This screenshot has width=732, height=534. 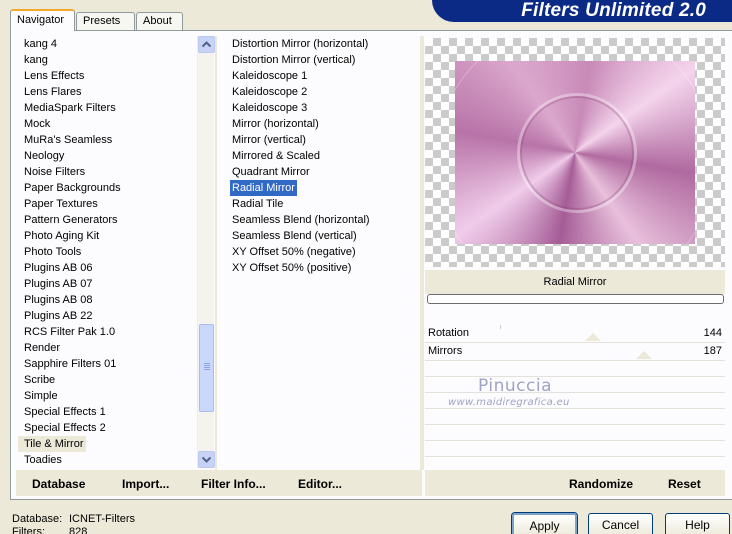 What do you see at coordinates (575, 352) in the screenshot?
I see `param-mirrors: Mirrors 187` at bounding box center [575, 352].